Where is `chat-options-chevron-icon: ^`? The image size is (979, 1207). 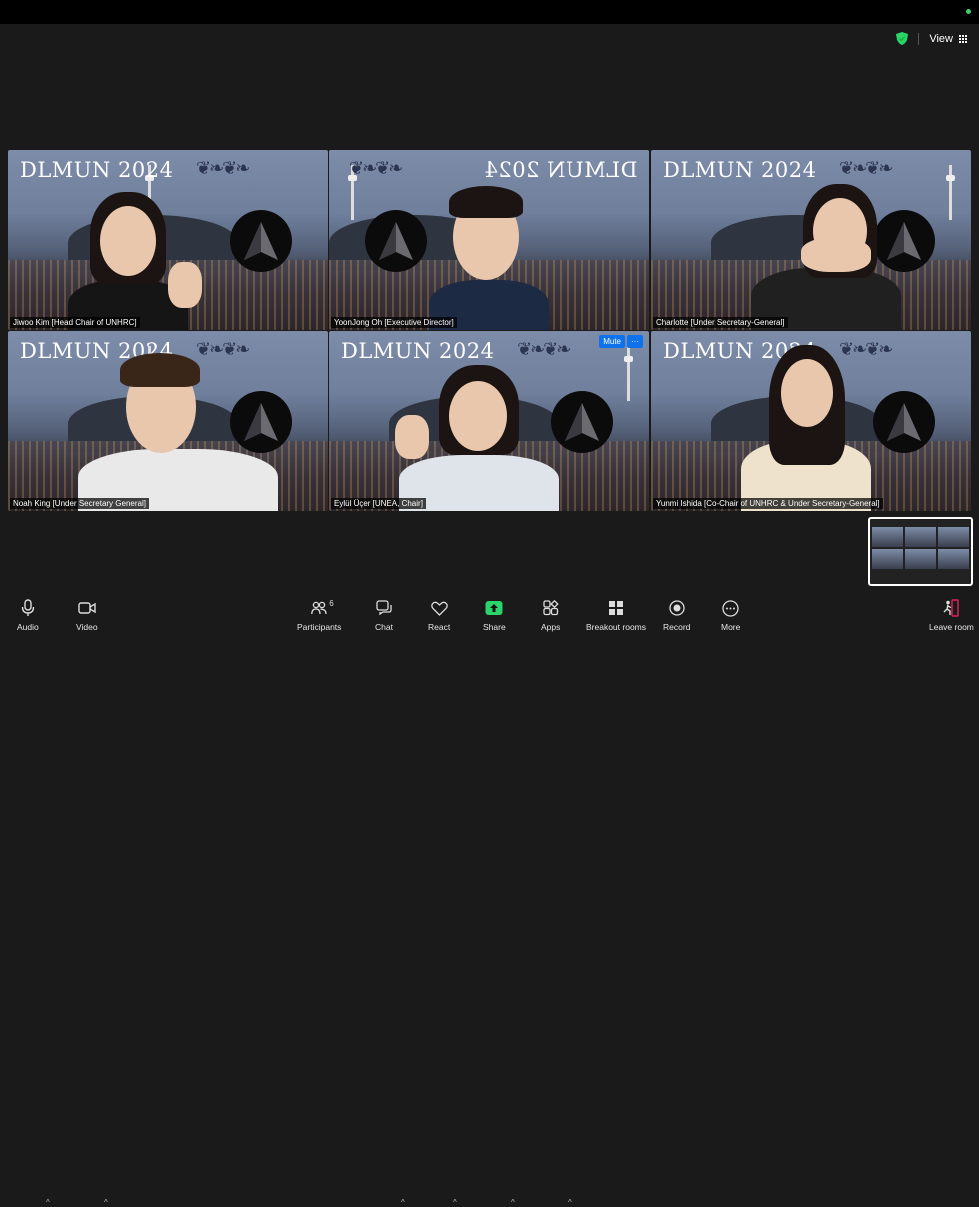
chat-options-chevron-icon: ^ is located at coordinates (403, 1202).